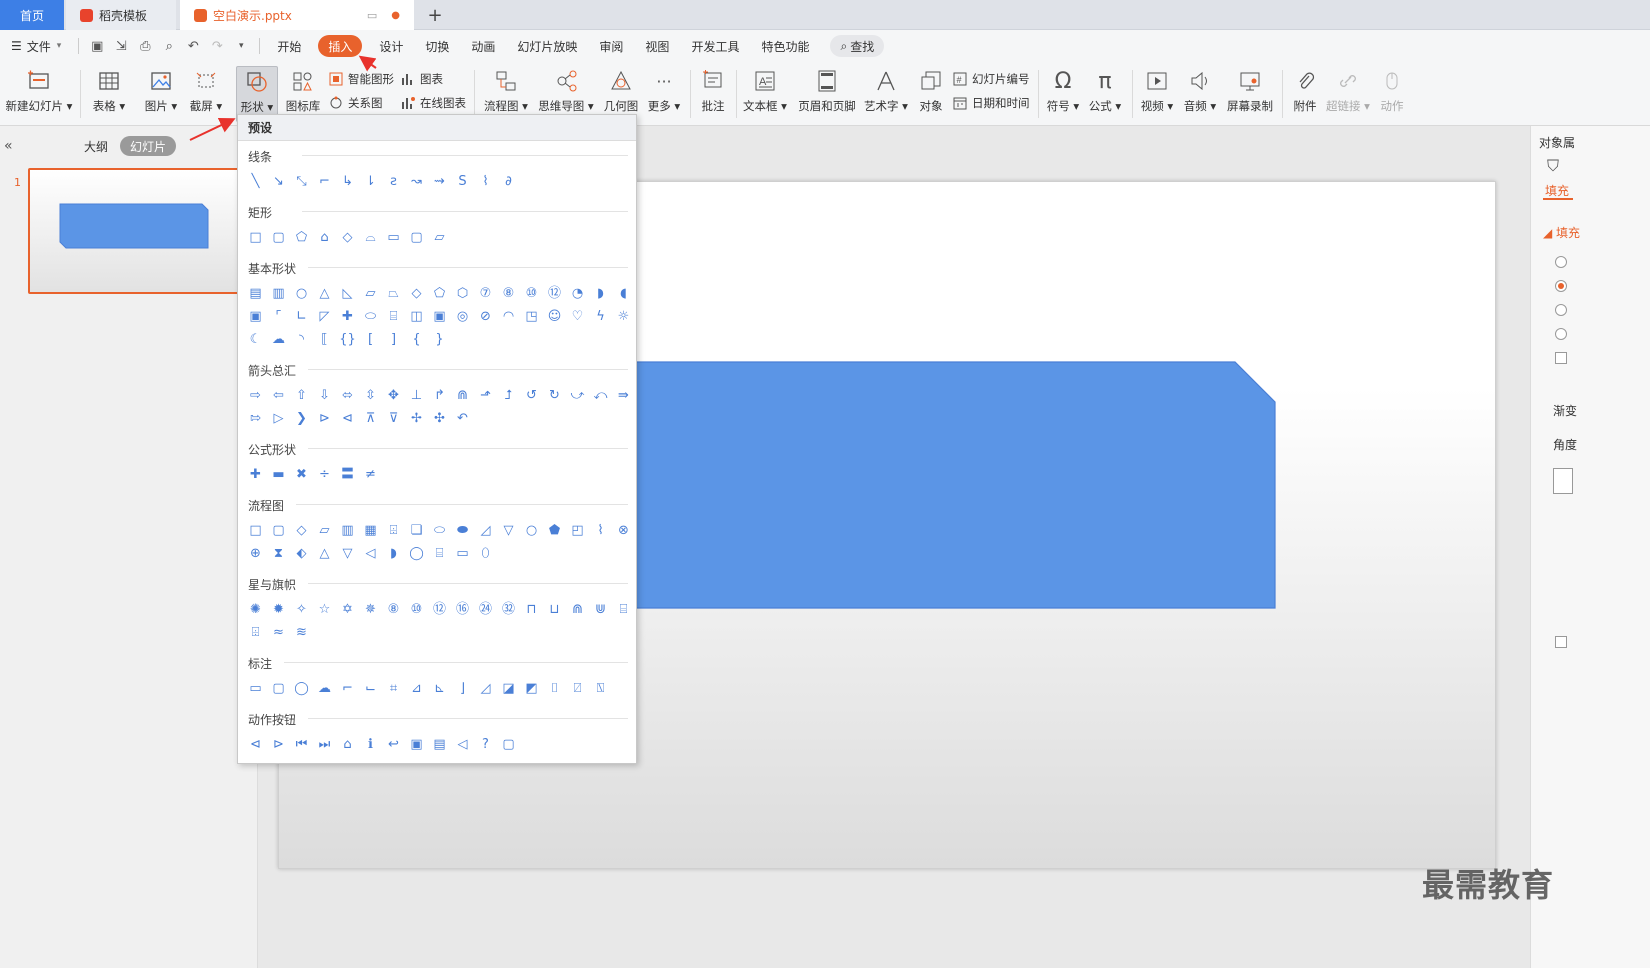 The height and width of the screenshot is (968, 1650). What do you see at coordinates (577, 688) in the screenshot?
I see `line-callout-11-shape-icon: ⍁` at bounding box center [577, 688].